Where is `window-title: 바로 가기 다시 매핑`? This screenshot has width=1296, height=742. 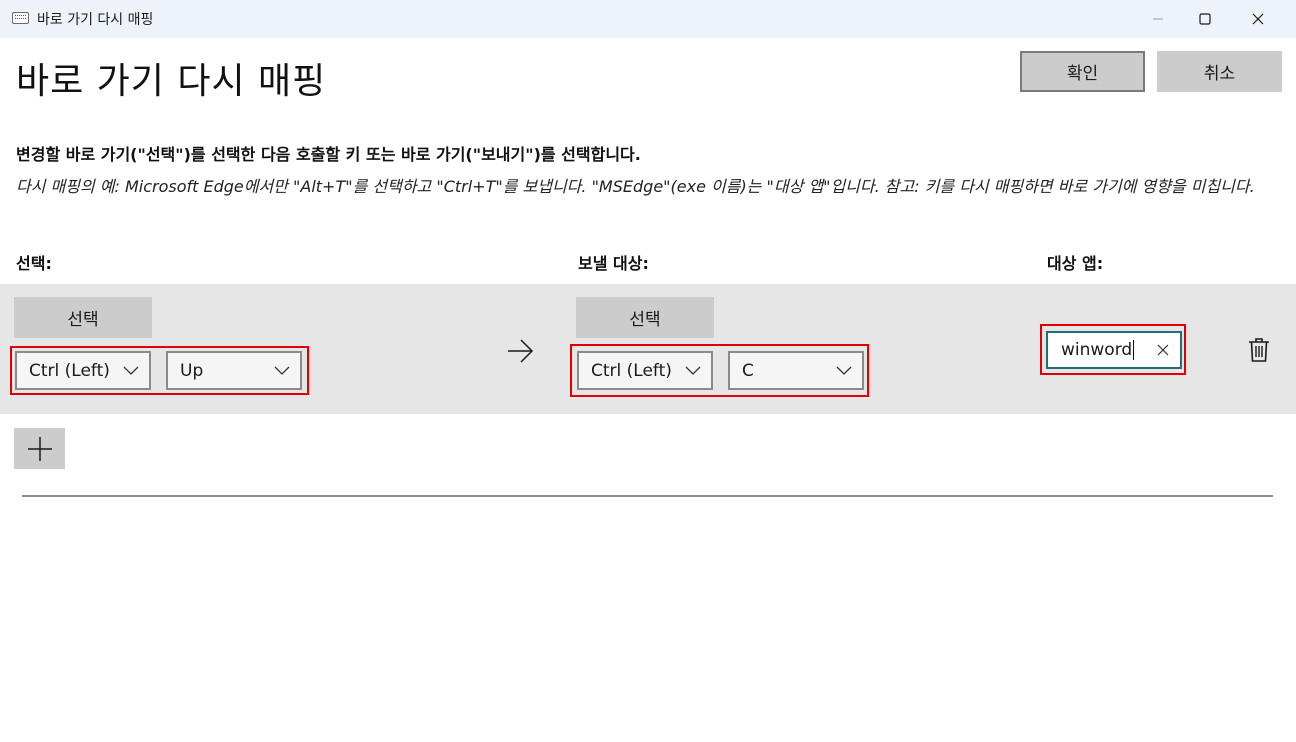
window-title: 바로 가기 다시 매핑 is located at coordinates (95, 20).